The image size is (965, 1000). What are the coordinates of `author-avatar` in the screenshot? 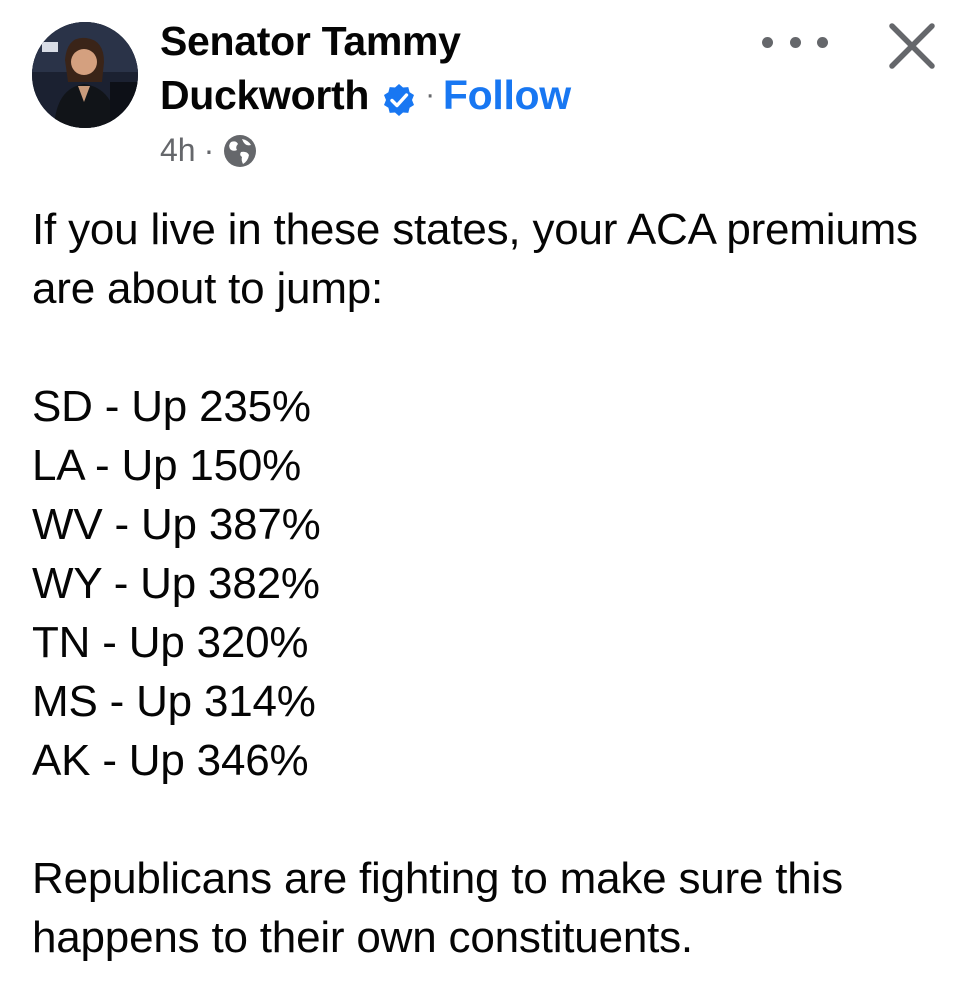 It's located at (85, 75).